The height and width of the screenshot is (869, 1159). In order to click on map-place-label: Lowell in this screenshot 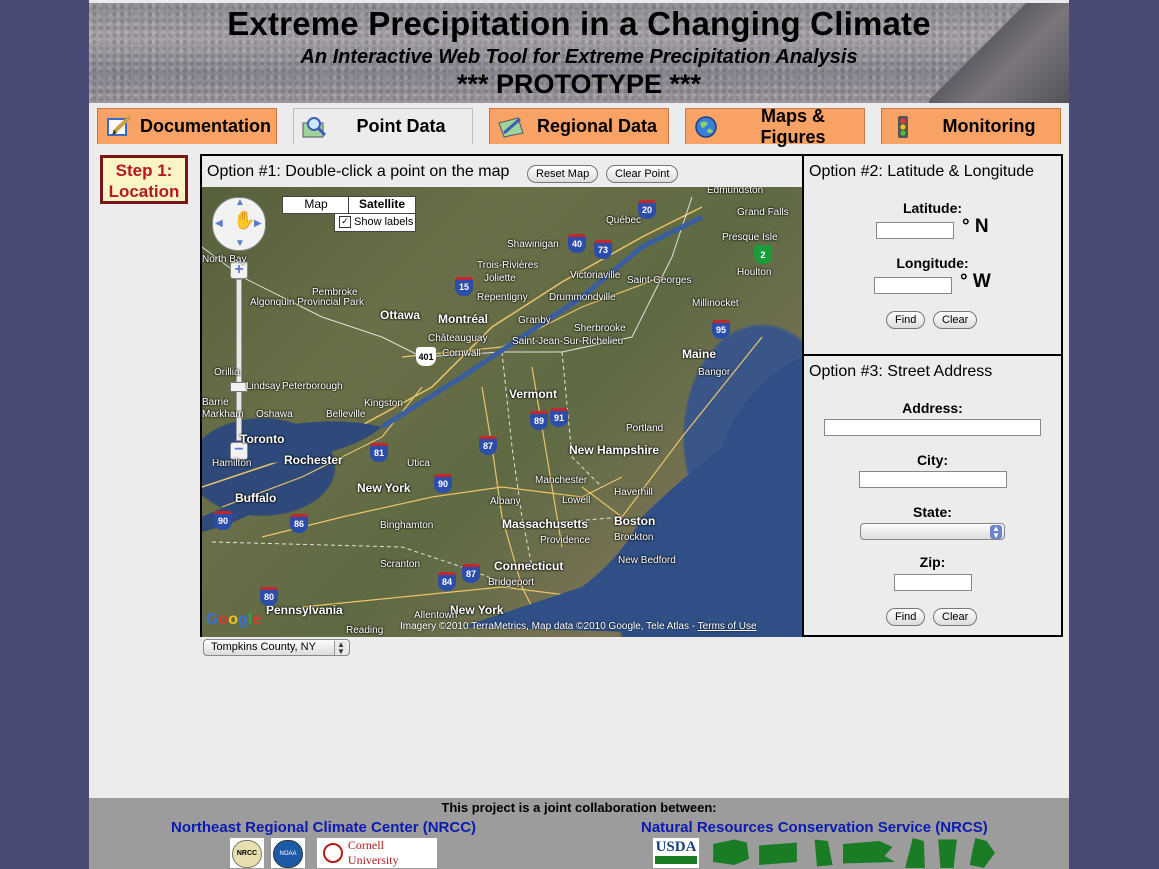, I will do `click(576, 500)`.